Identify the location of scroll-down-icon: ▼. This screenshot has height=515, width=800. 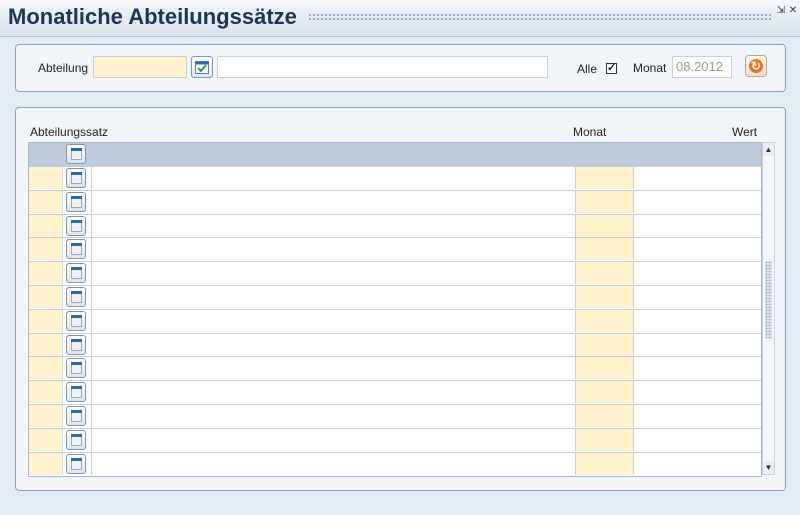
(768, 467).